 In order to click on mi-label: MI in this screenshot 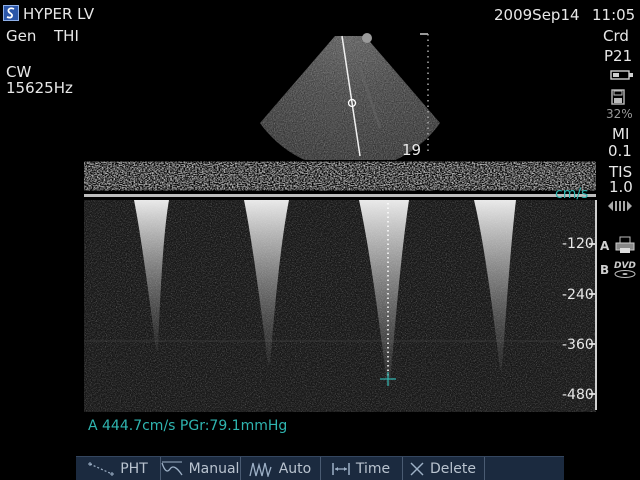, I will do `click(621, 134)`.